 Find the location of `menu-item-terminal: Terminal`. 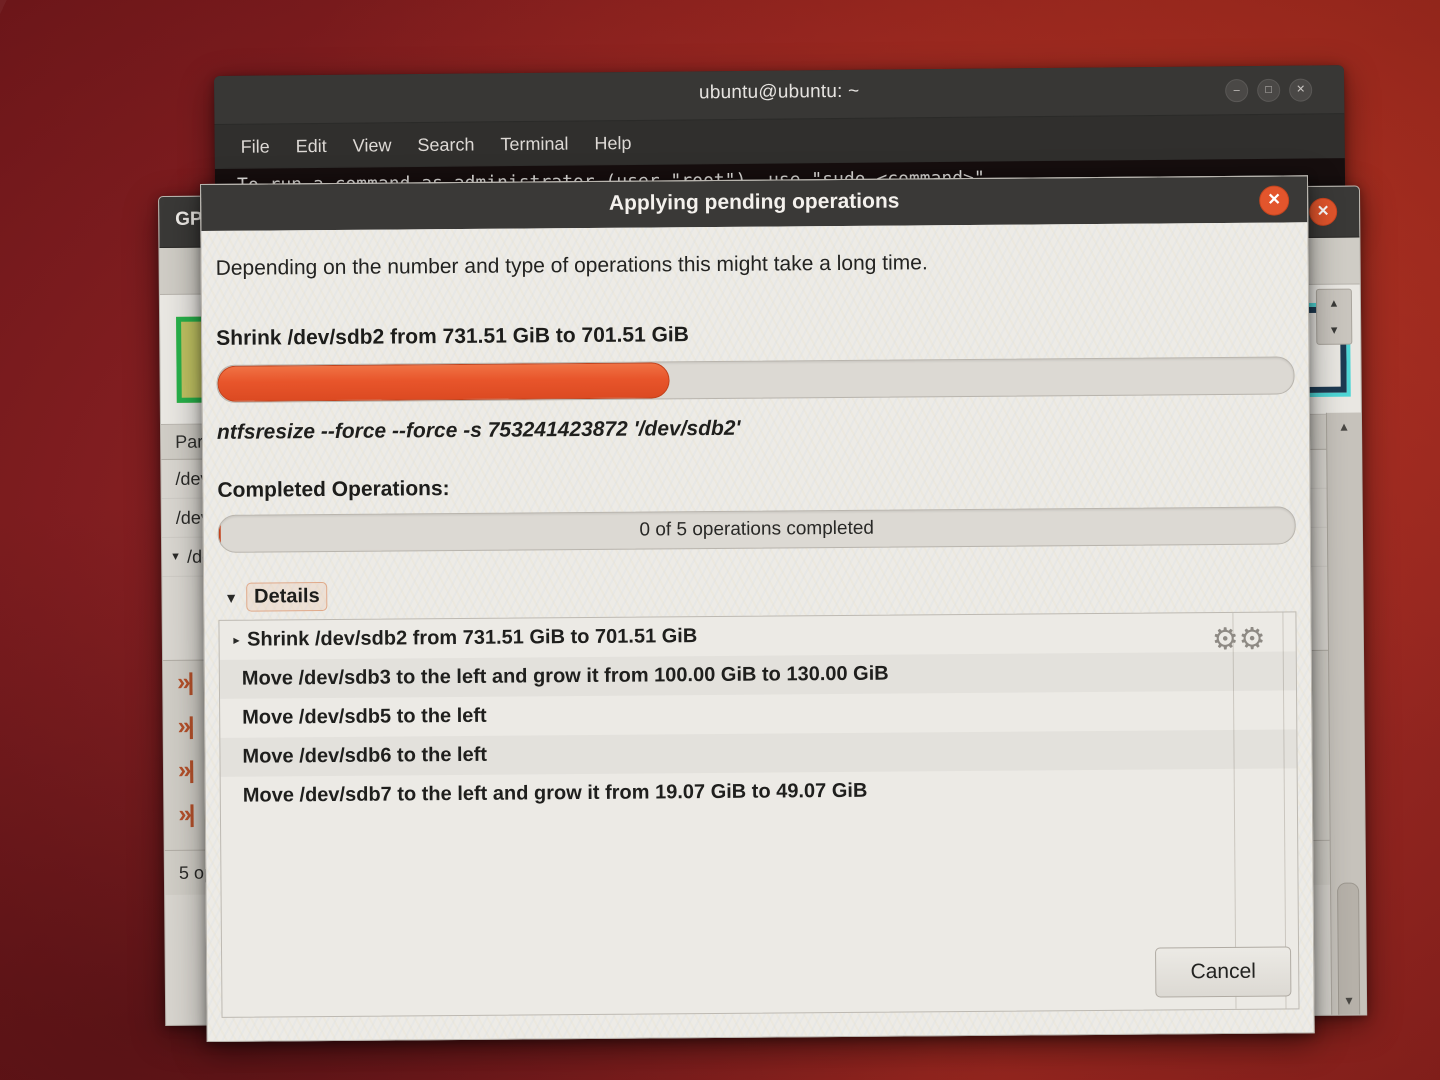

menu-item-terminal: Terminal is located at coordinates (534, 144).